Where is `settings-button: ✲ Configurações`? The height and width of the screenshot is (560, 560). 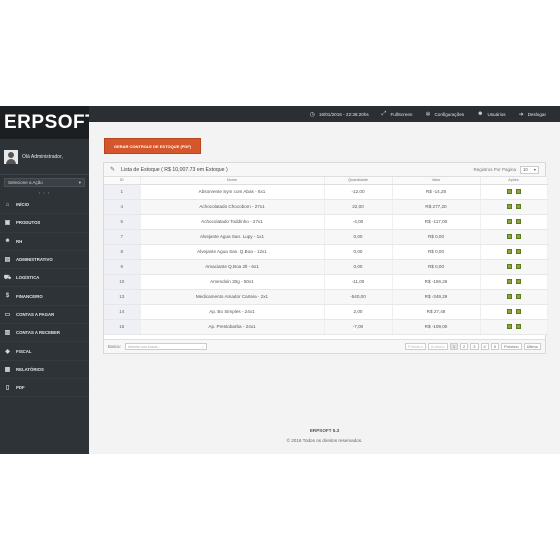 settings-button: ✲ Configurações is located at coordinates (444, 114).